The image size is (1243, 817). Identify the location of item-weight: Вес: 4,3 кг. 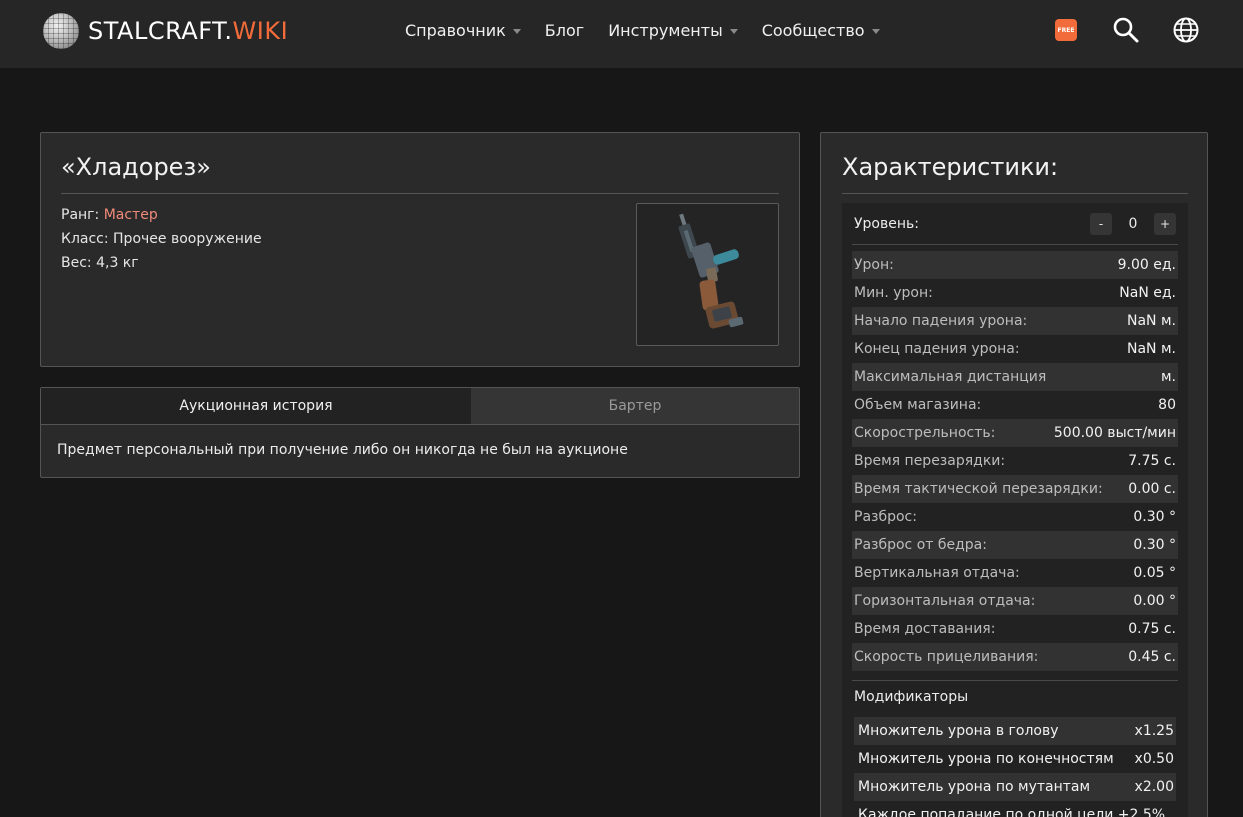
(100, 263).